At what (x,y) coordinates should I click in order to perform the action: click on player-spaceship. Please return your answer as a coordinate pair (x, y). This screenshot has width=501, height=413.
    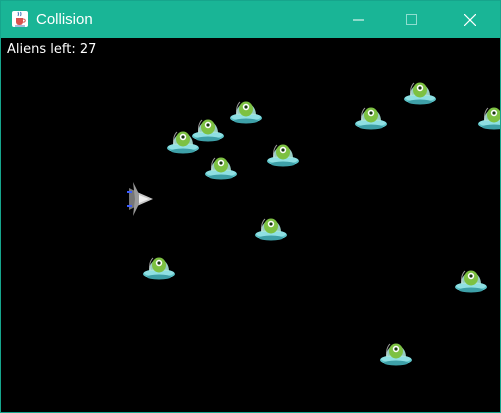
    Looking at the image, I should click on (141, 199).